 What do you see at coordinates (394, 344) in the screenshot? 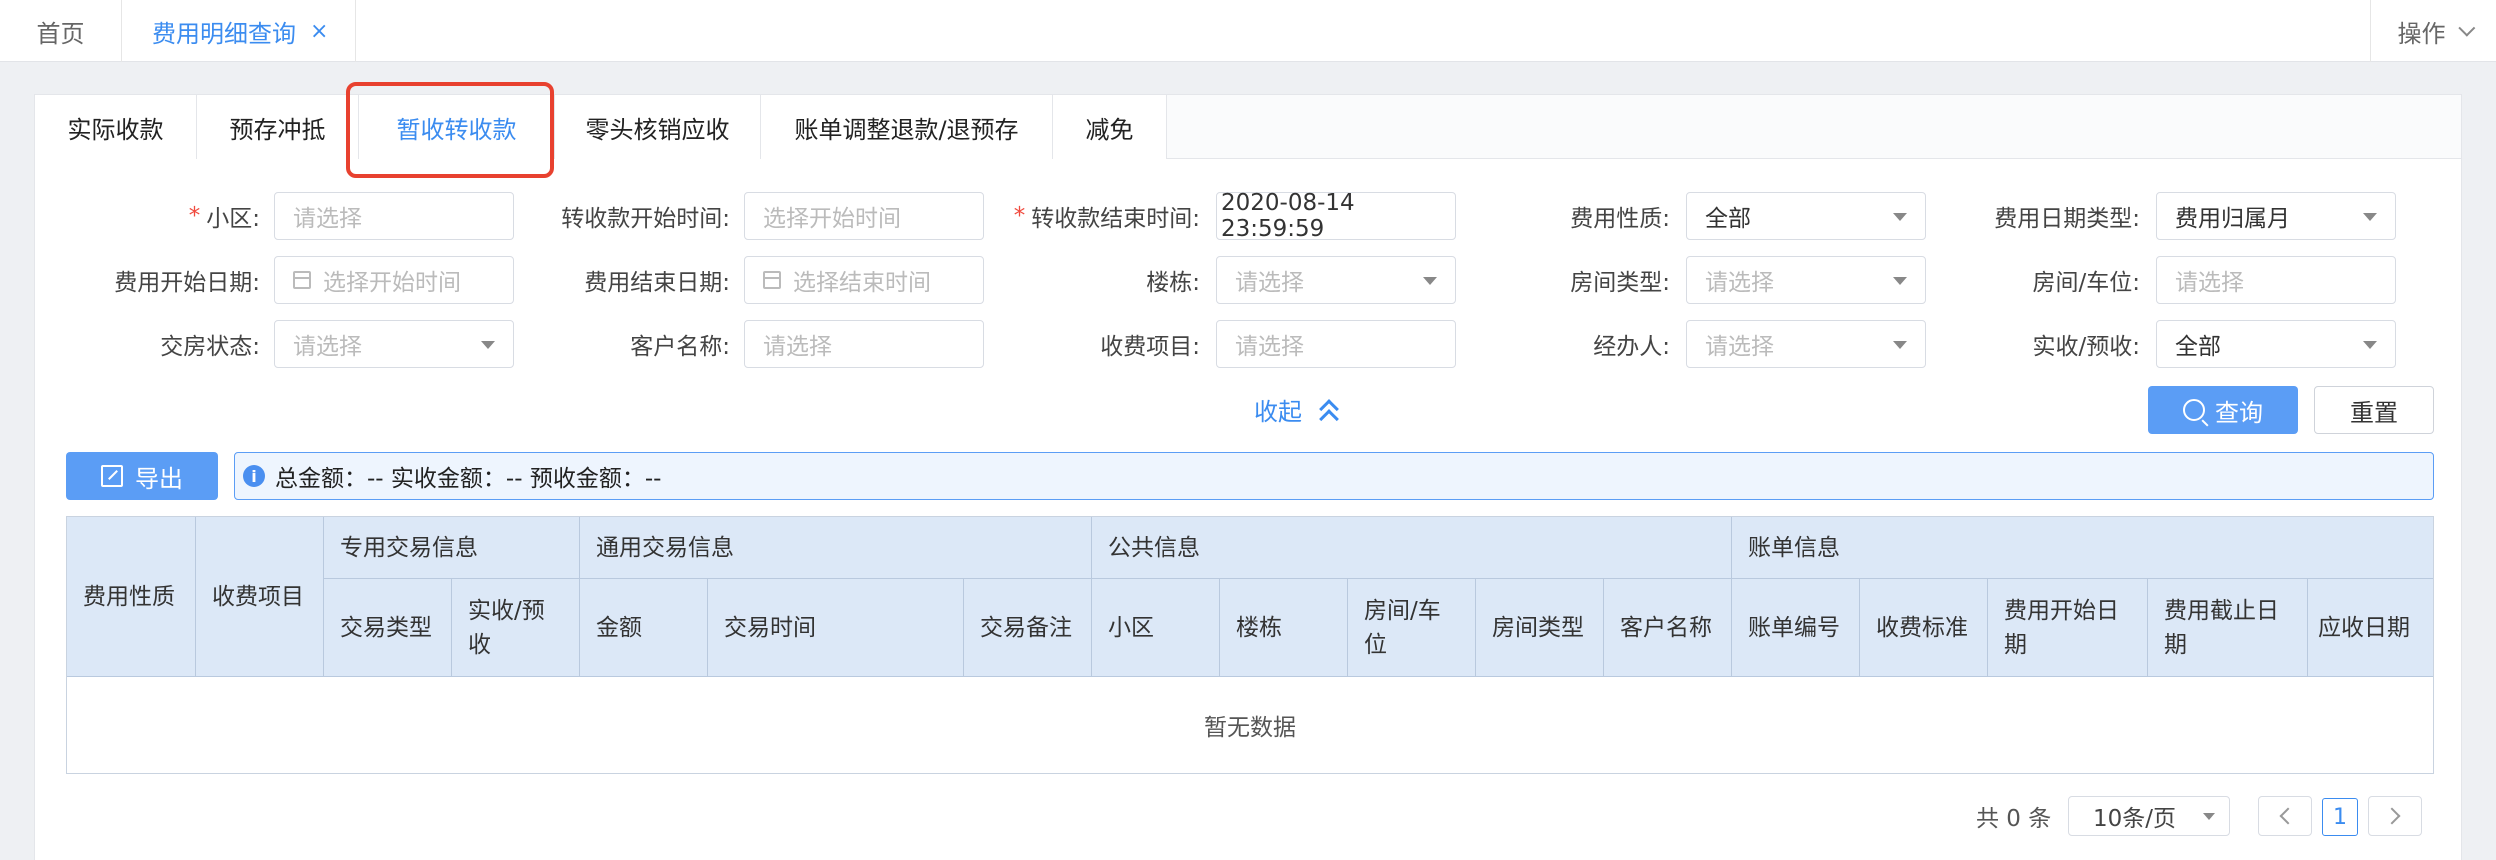
I see `handover-select: 请选择` at bounding box center [394, 344].